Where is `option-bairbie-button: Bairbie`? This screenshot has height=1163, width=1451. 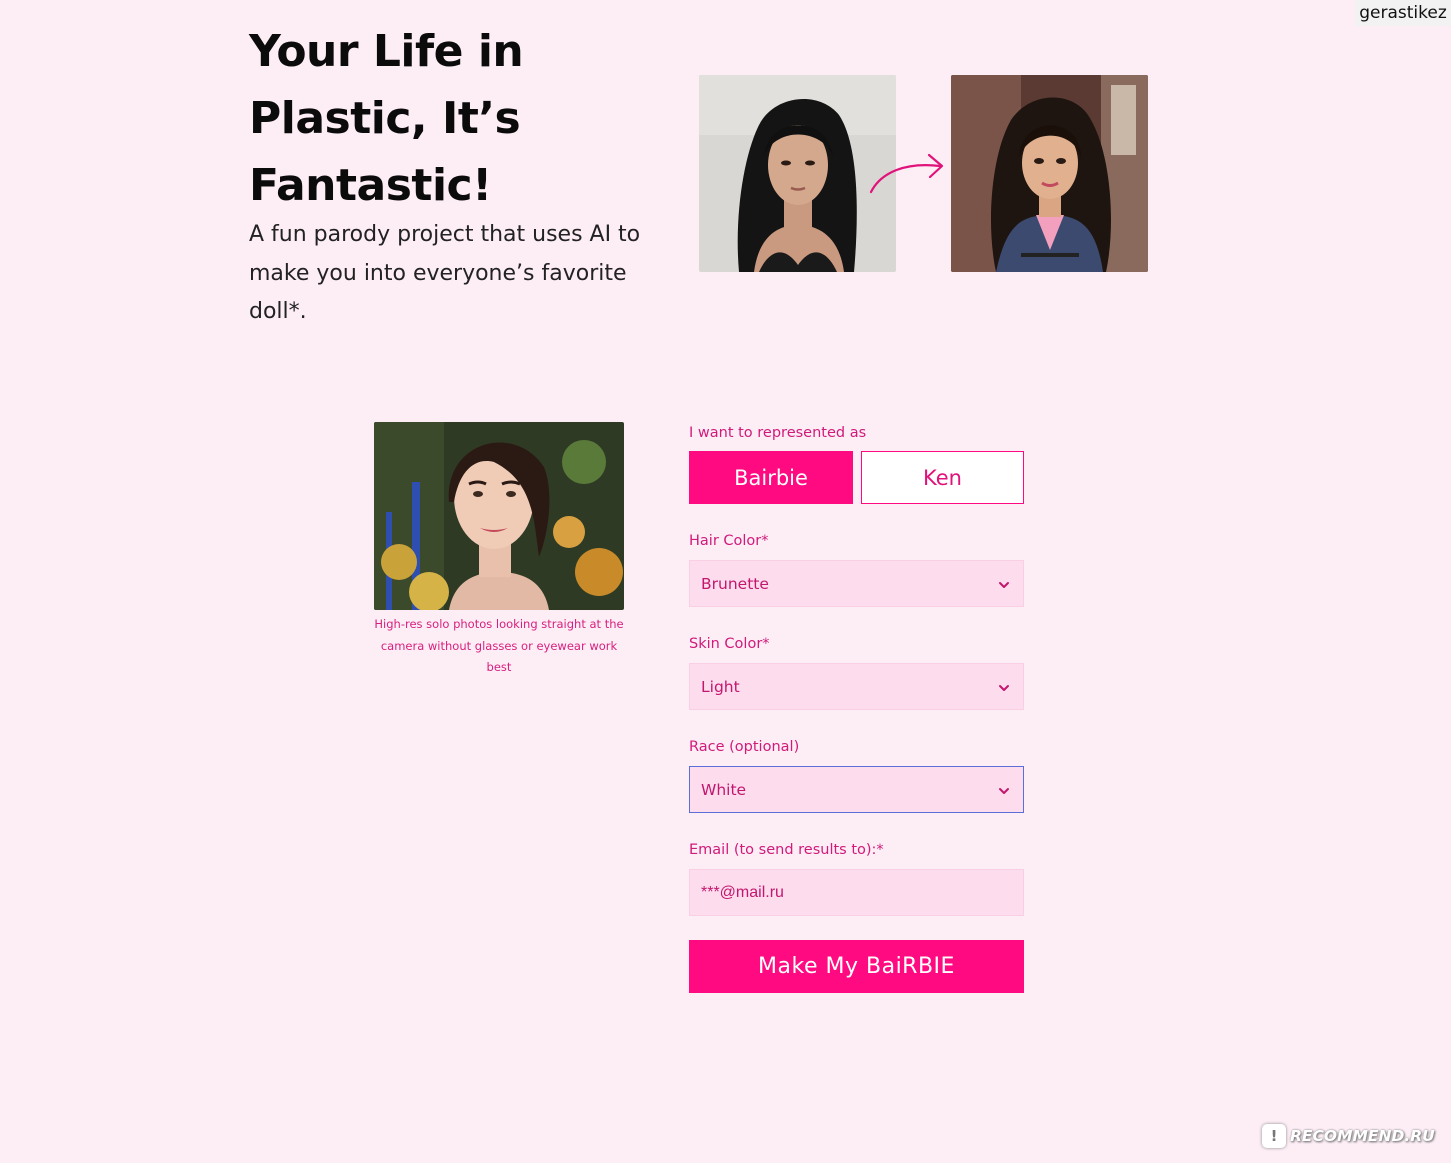
option-bairbie-button: Bairbie is located at coordinates (771, 477).